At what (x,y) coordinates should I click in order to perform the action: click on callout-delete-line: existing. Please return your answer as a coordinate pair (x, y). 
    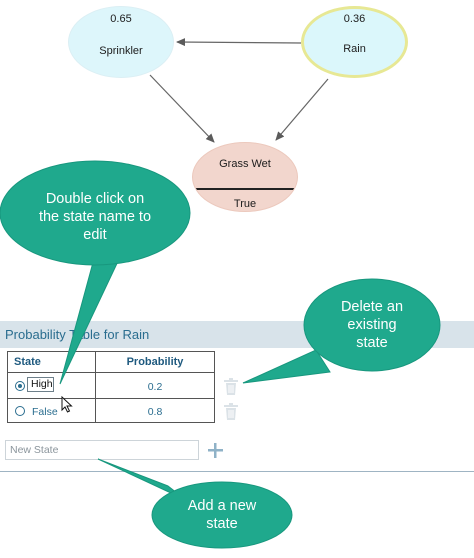
    Looking at the image, I should click on (372, 325).